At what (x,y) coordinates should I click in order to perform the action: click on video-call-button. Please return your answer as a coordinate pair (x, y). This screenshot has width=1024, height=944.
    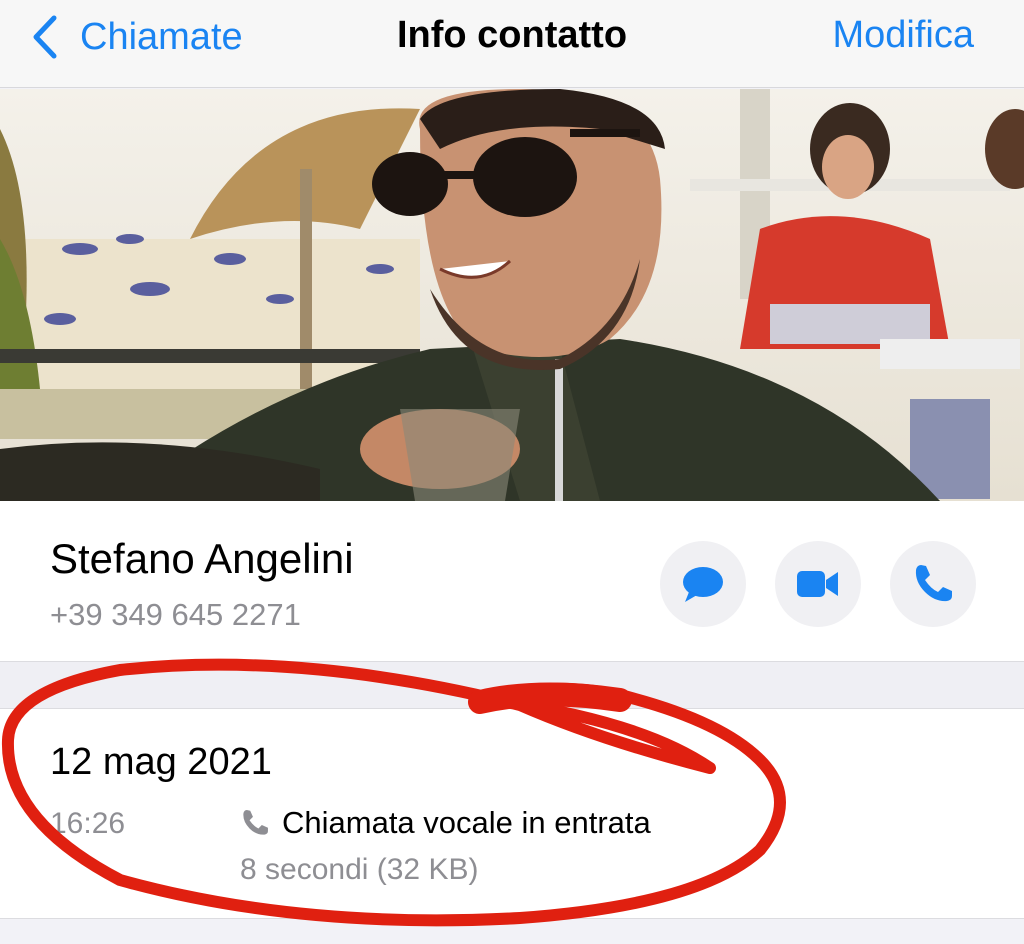
    Looking at the image, I should click on (818, 584).